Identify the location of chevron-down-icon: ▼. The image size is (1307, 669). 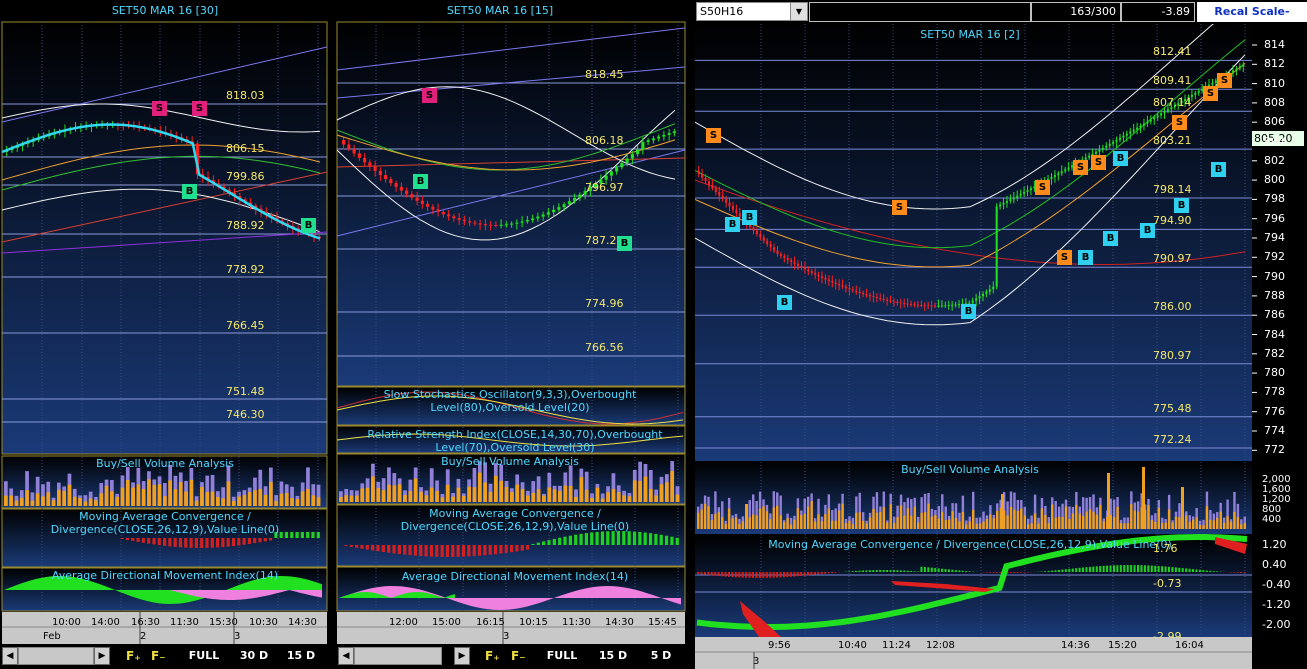
(798, 11).